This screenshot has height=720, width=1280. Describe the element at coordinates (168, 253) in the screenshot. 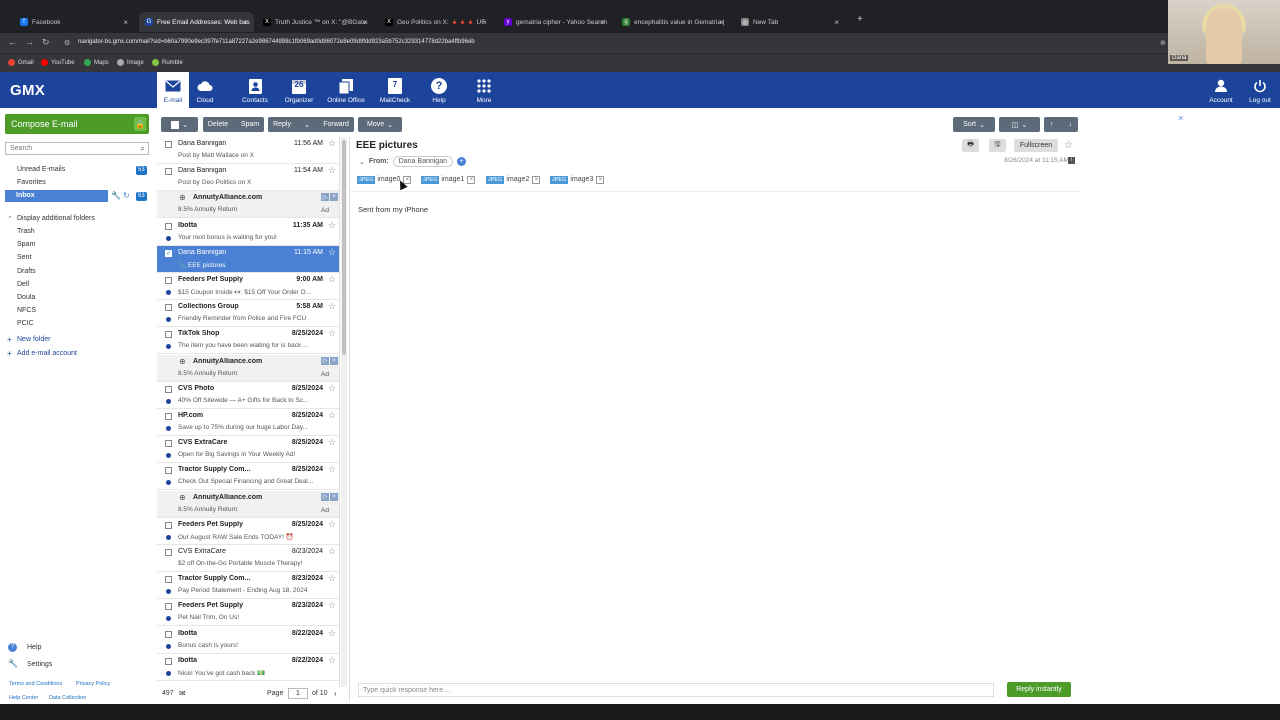

I see `row-checkbox: ✓` at that location.